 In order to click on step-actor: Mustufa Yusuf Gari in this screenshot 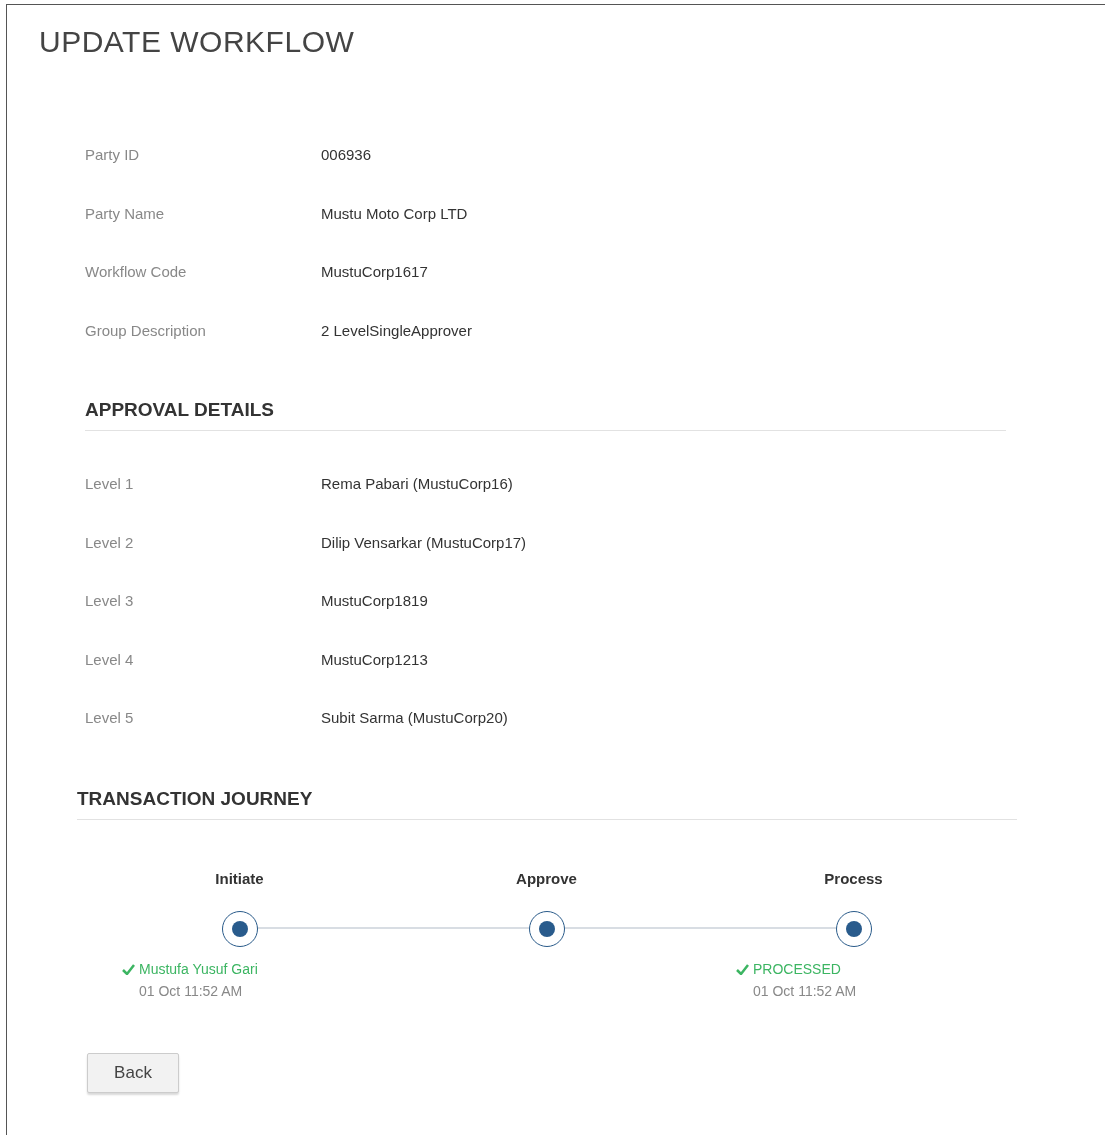, I will do `click(198, 969)`.